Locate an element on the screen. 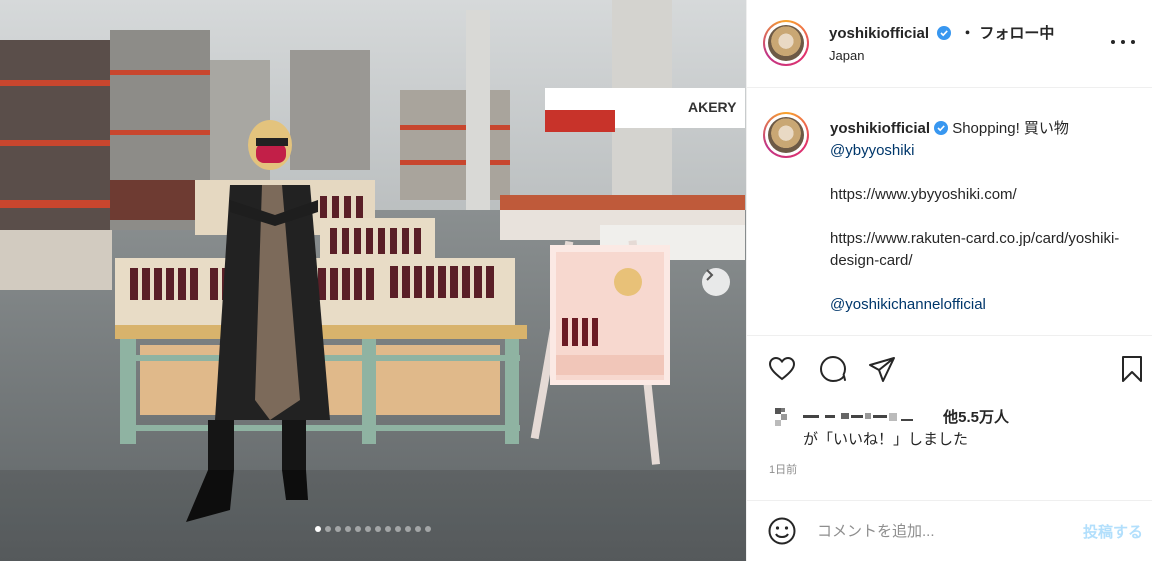 This screenshot has height=561, width=1152. post-timestamp: 1日前 is located at coordinates (783, 469).